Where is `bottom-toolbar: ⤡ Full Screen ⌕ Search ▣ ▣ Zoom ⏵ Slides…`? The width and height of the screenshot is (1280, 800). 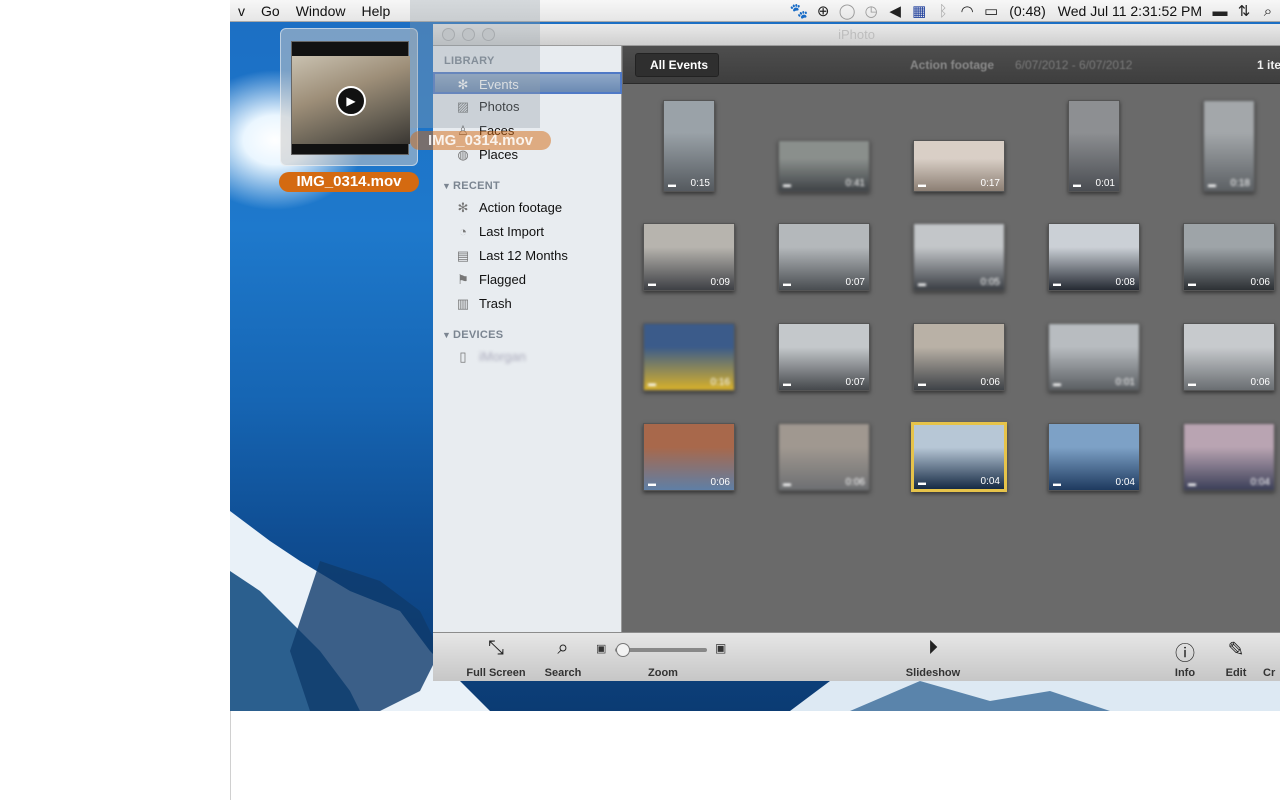 bottom-toolbar: ⤡ Full Screen ⌕ Search ▣ ▣ Zoom ⏵ Slides… is located at coordinates (856, 656).